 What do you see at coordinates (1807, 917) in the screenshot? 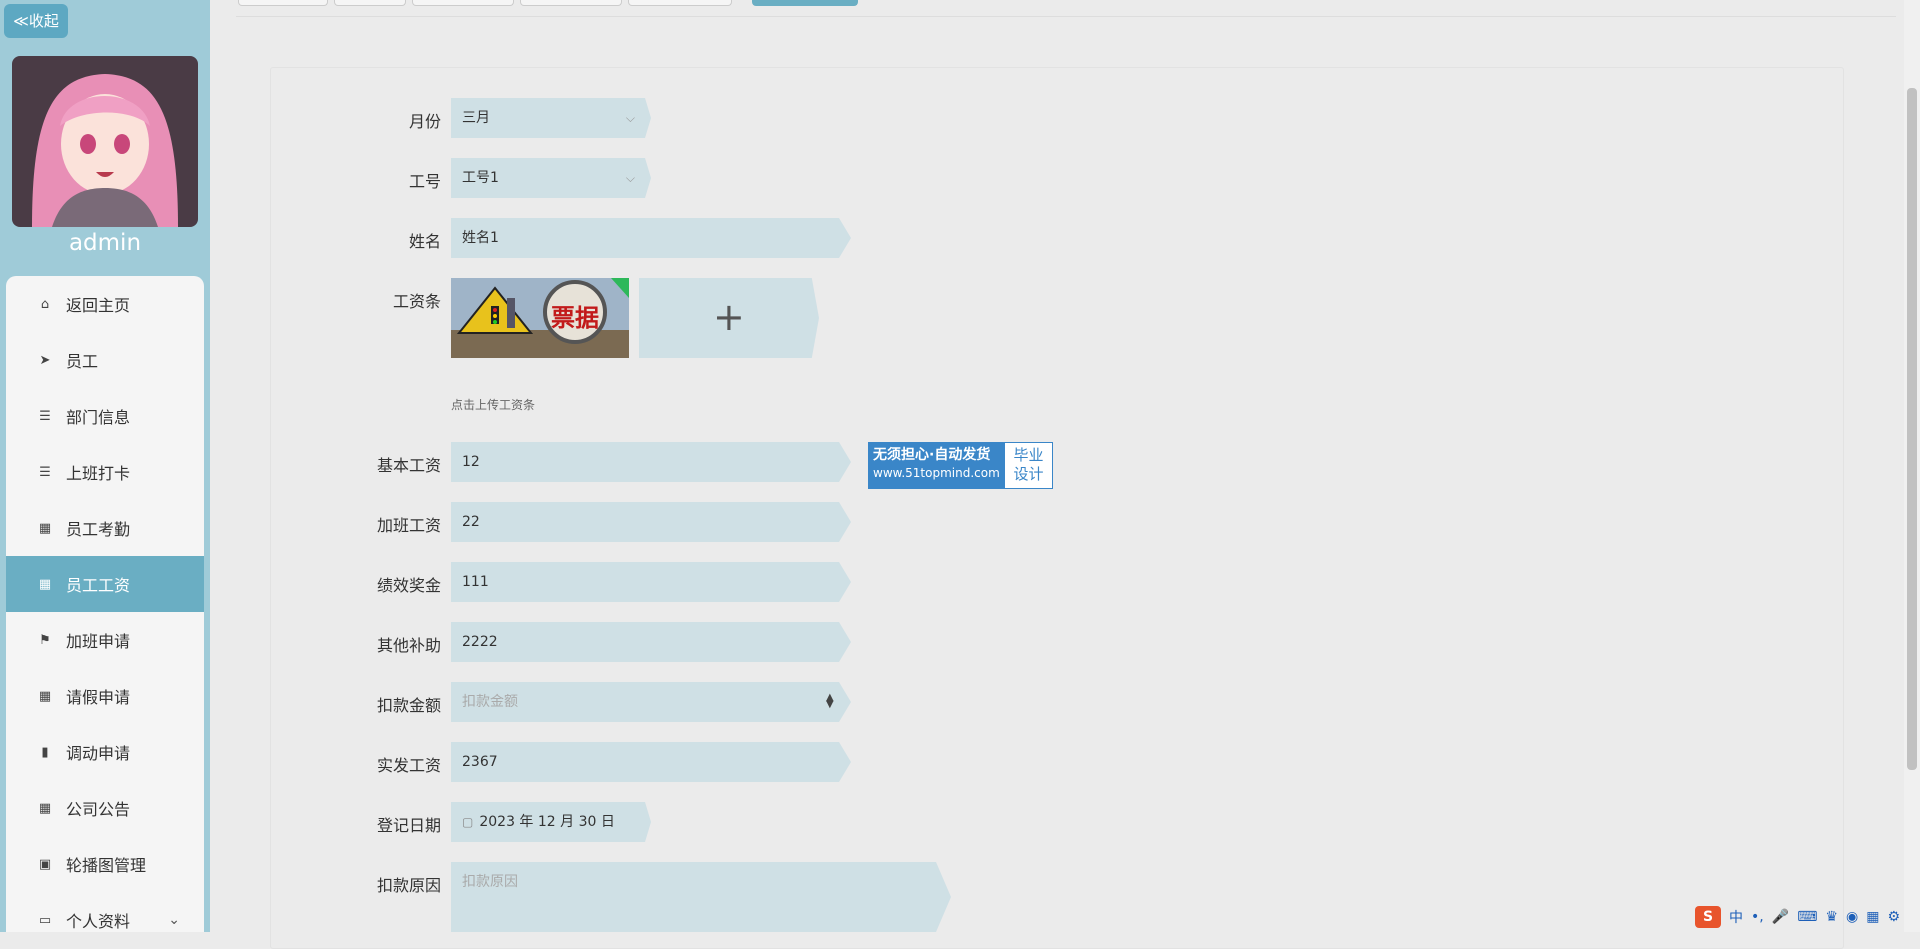
I see `keyboard-icon: ⌨` at bounding box center [1807, 917].